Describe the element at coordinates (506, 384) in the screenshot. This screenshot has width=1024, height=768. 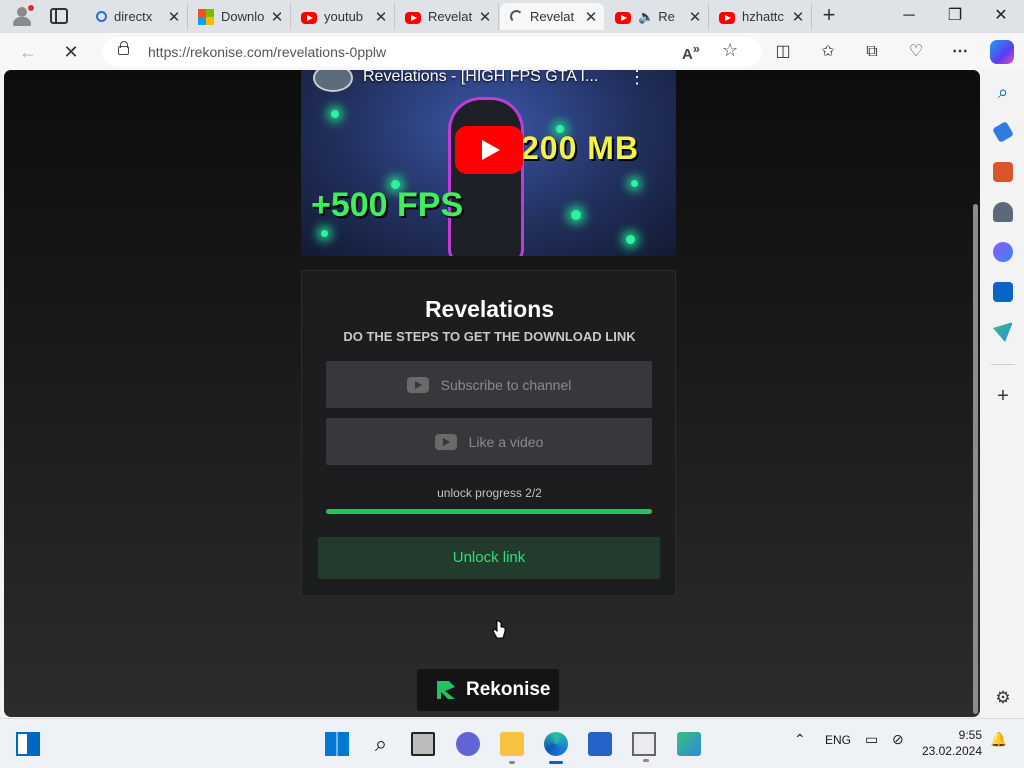
I see `step-label: Subscribe to channel` at that location.